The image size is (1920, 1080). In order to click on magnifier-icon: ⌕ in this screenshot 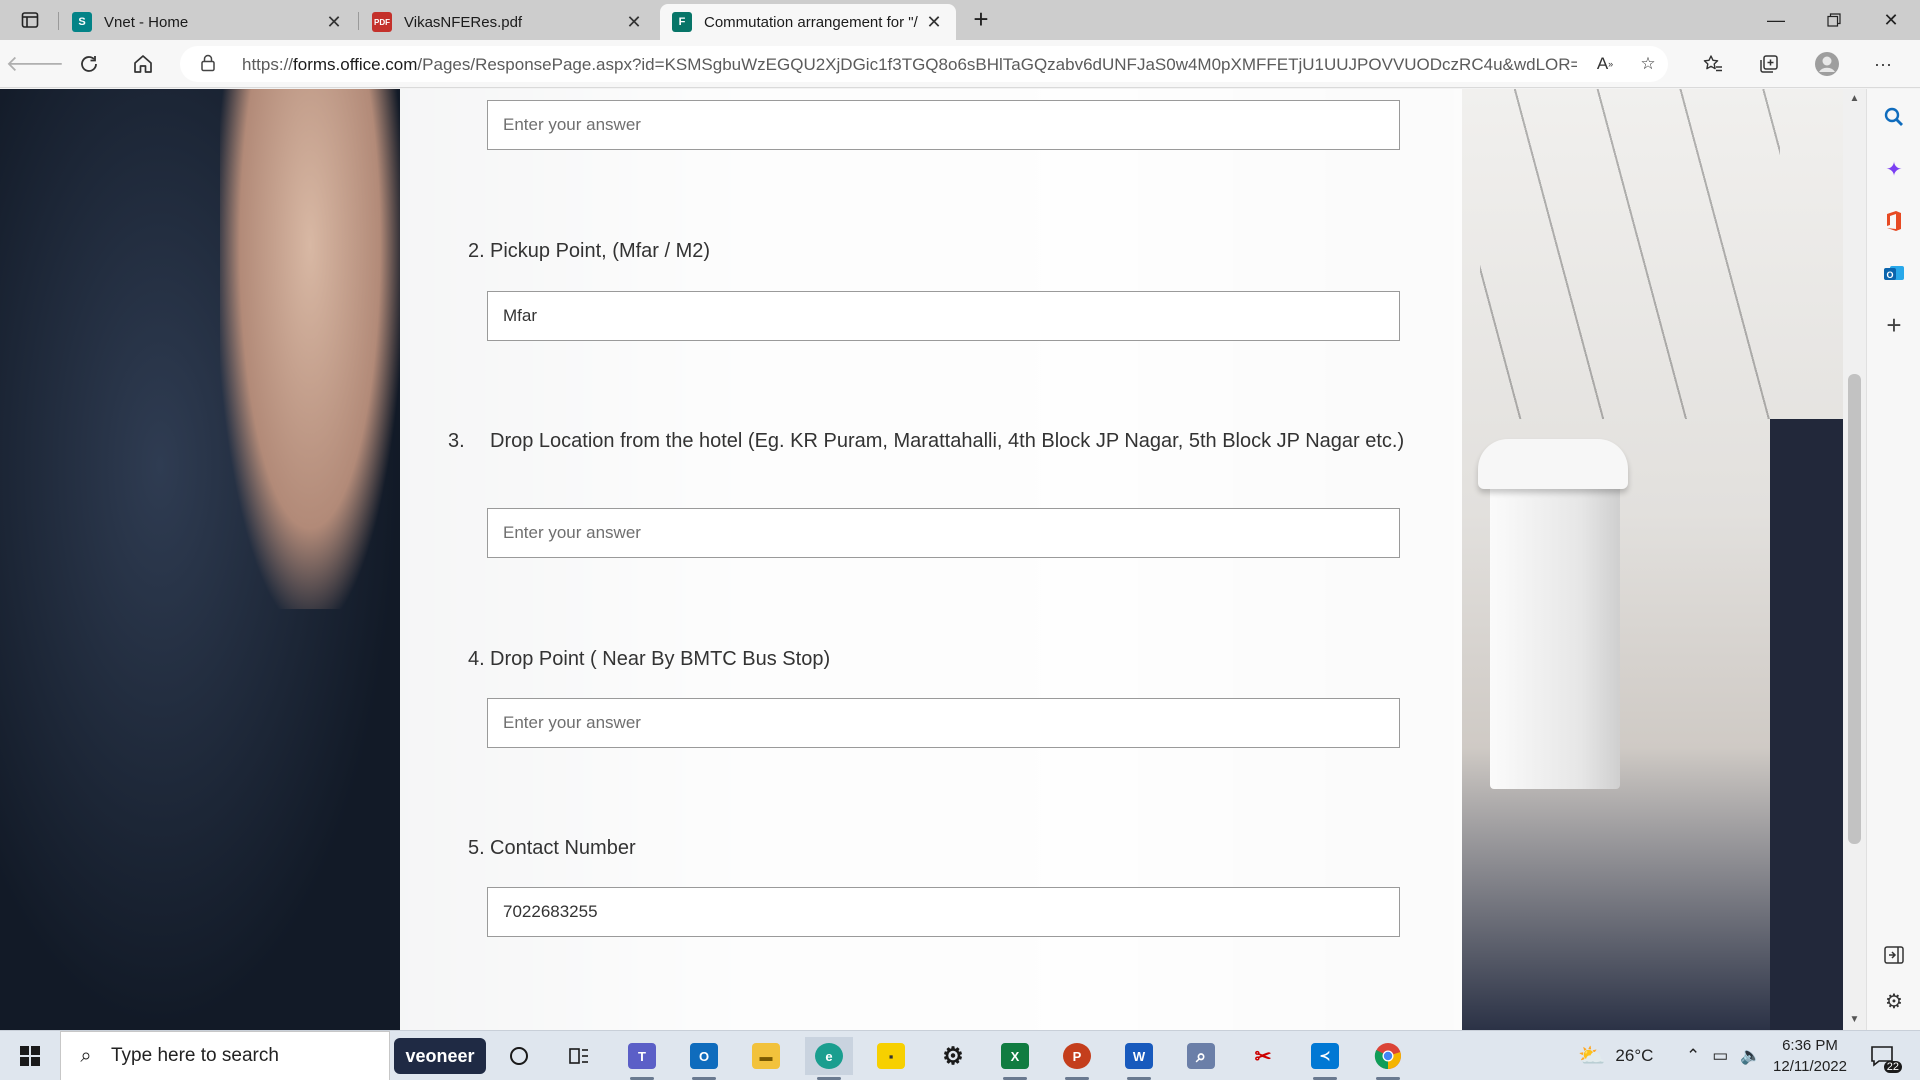, I will do `click(1201, 1056)`.